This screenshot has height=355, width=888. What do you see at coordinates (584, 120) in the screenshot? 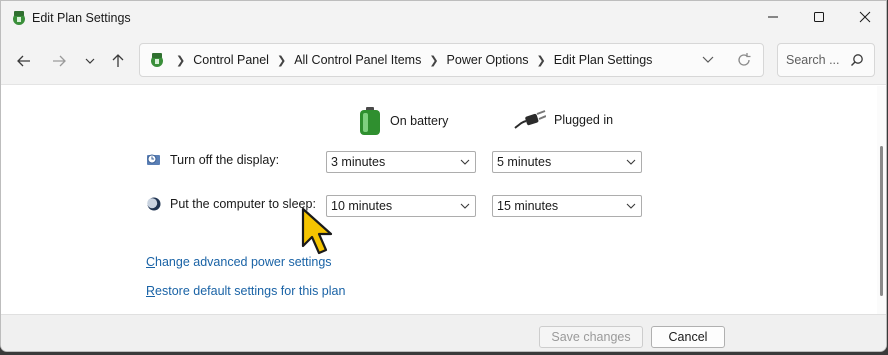
I see `plugged-in-label: Plugged in` at bounding box center [584, 120].